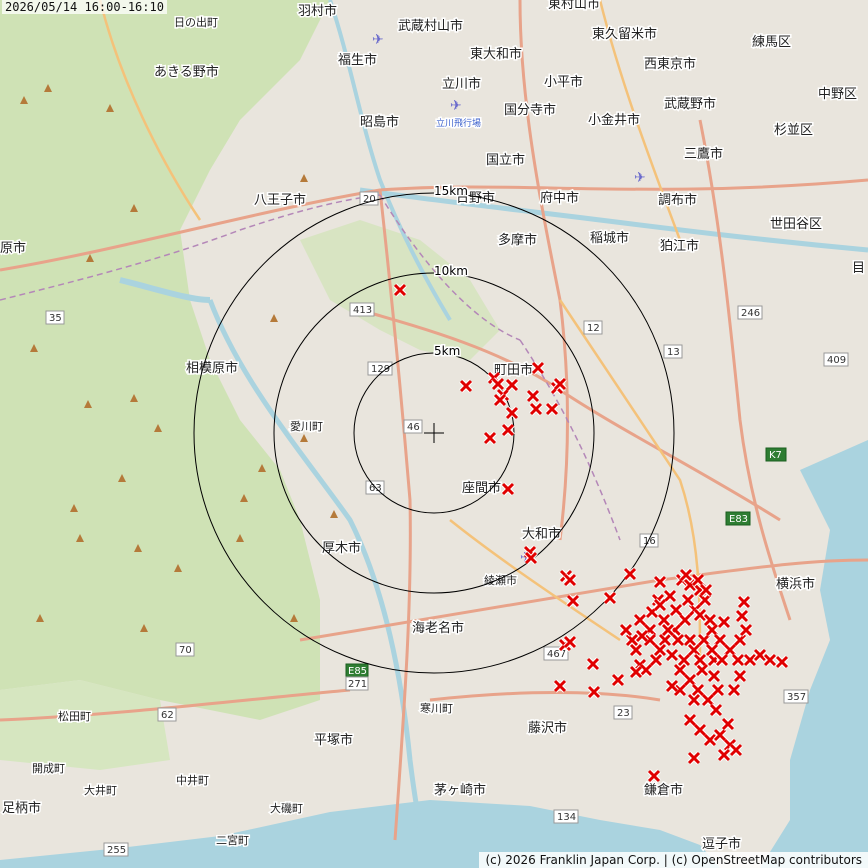 Image resolution: width=868 pixels, height=868 pixels. I want to click on place-label: あきる野市, so click(186, 72).